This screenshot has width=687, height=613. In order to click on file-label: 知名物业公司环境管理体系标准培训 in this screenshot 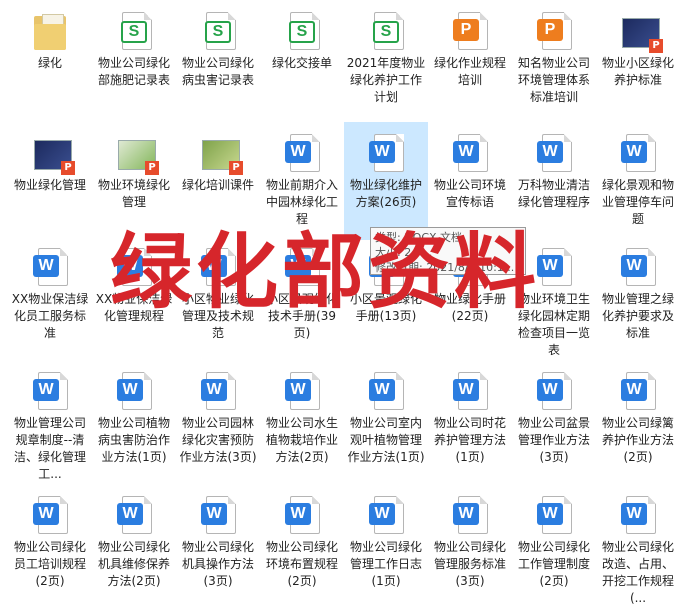, I will do `click(553, 80)`.